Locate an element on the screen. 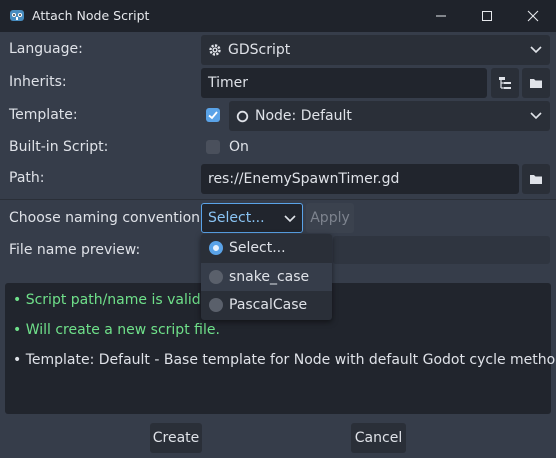 The image size is (556, 458). language-label: Language: is located at coordinates (46, 49).